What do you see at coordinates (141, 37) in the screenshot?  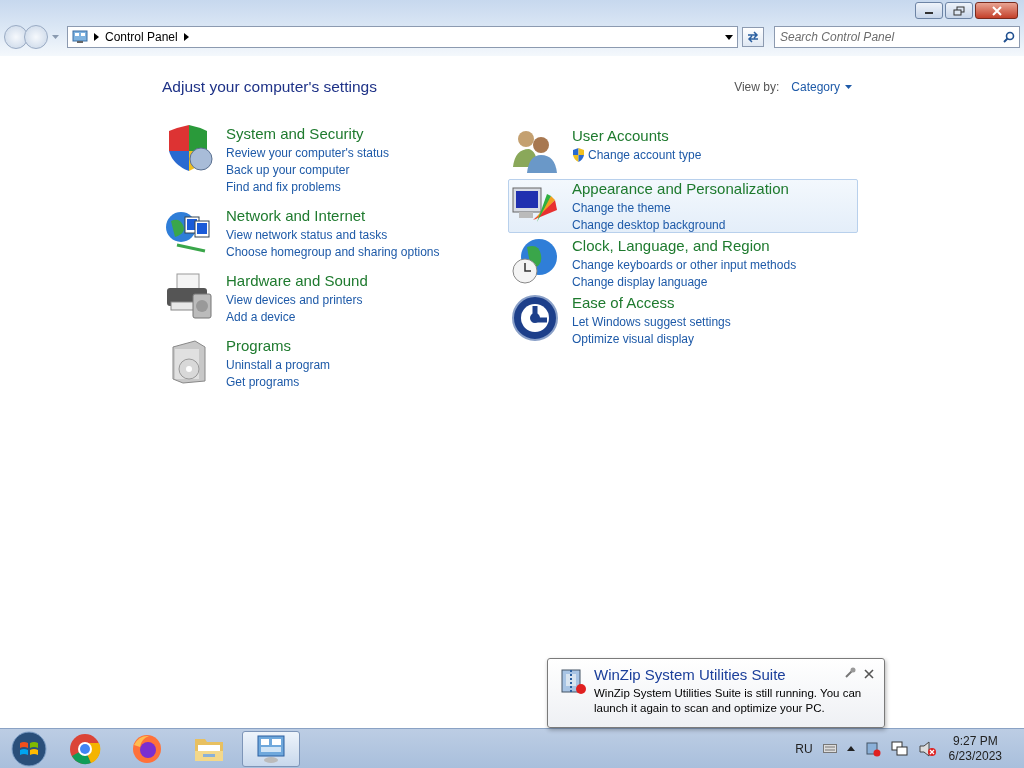 I see `breadcrumb-item: Control Panel` at bounding box center [141, 37].